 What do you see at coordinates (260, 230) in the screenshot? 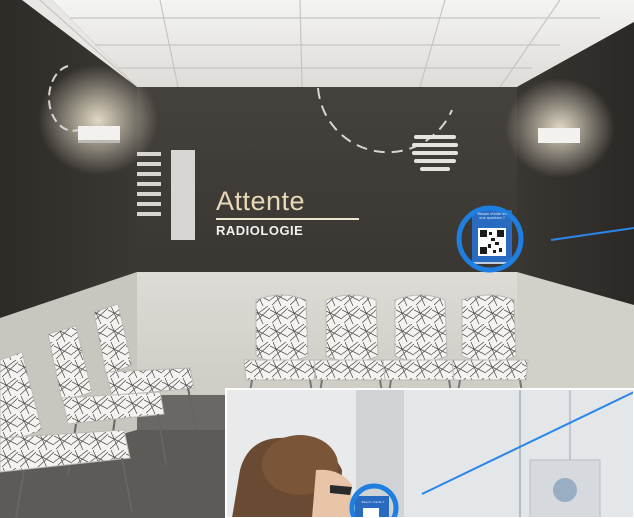
I see `department-label: RADIOLOGIE` at bounding box center [260, 230].